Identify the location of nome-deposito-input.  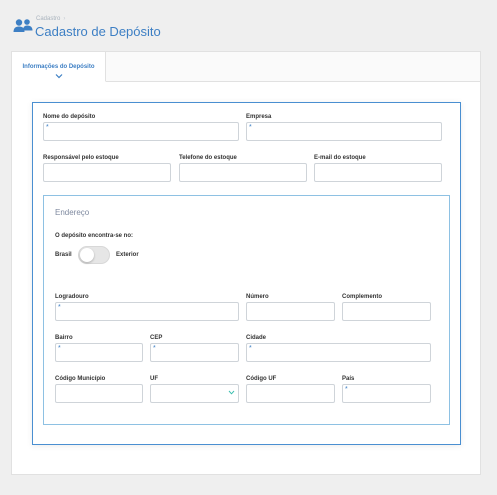
(141, 131).